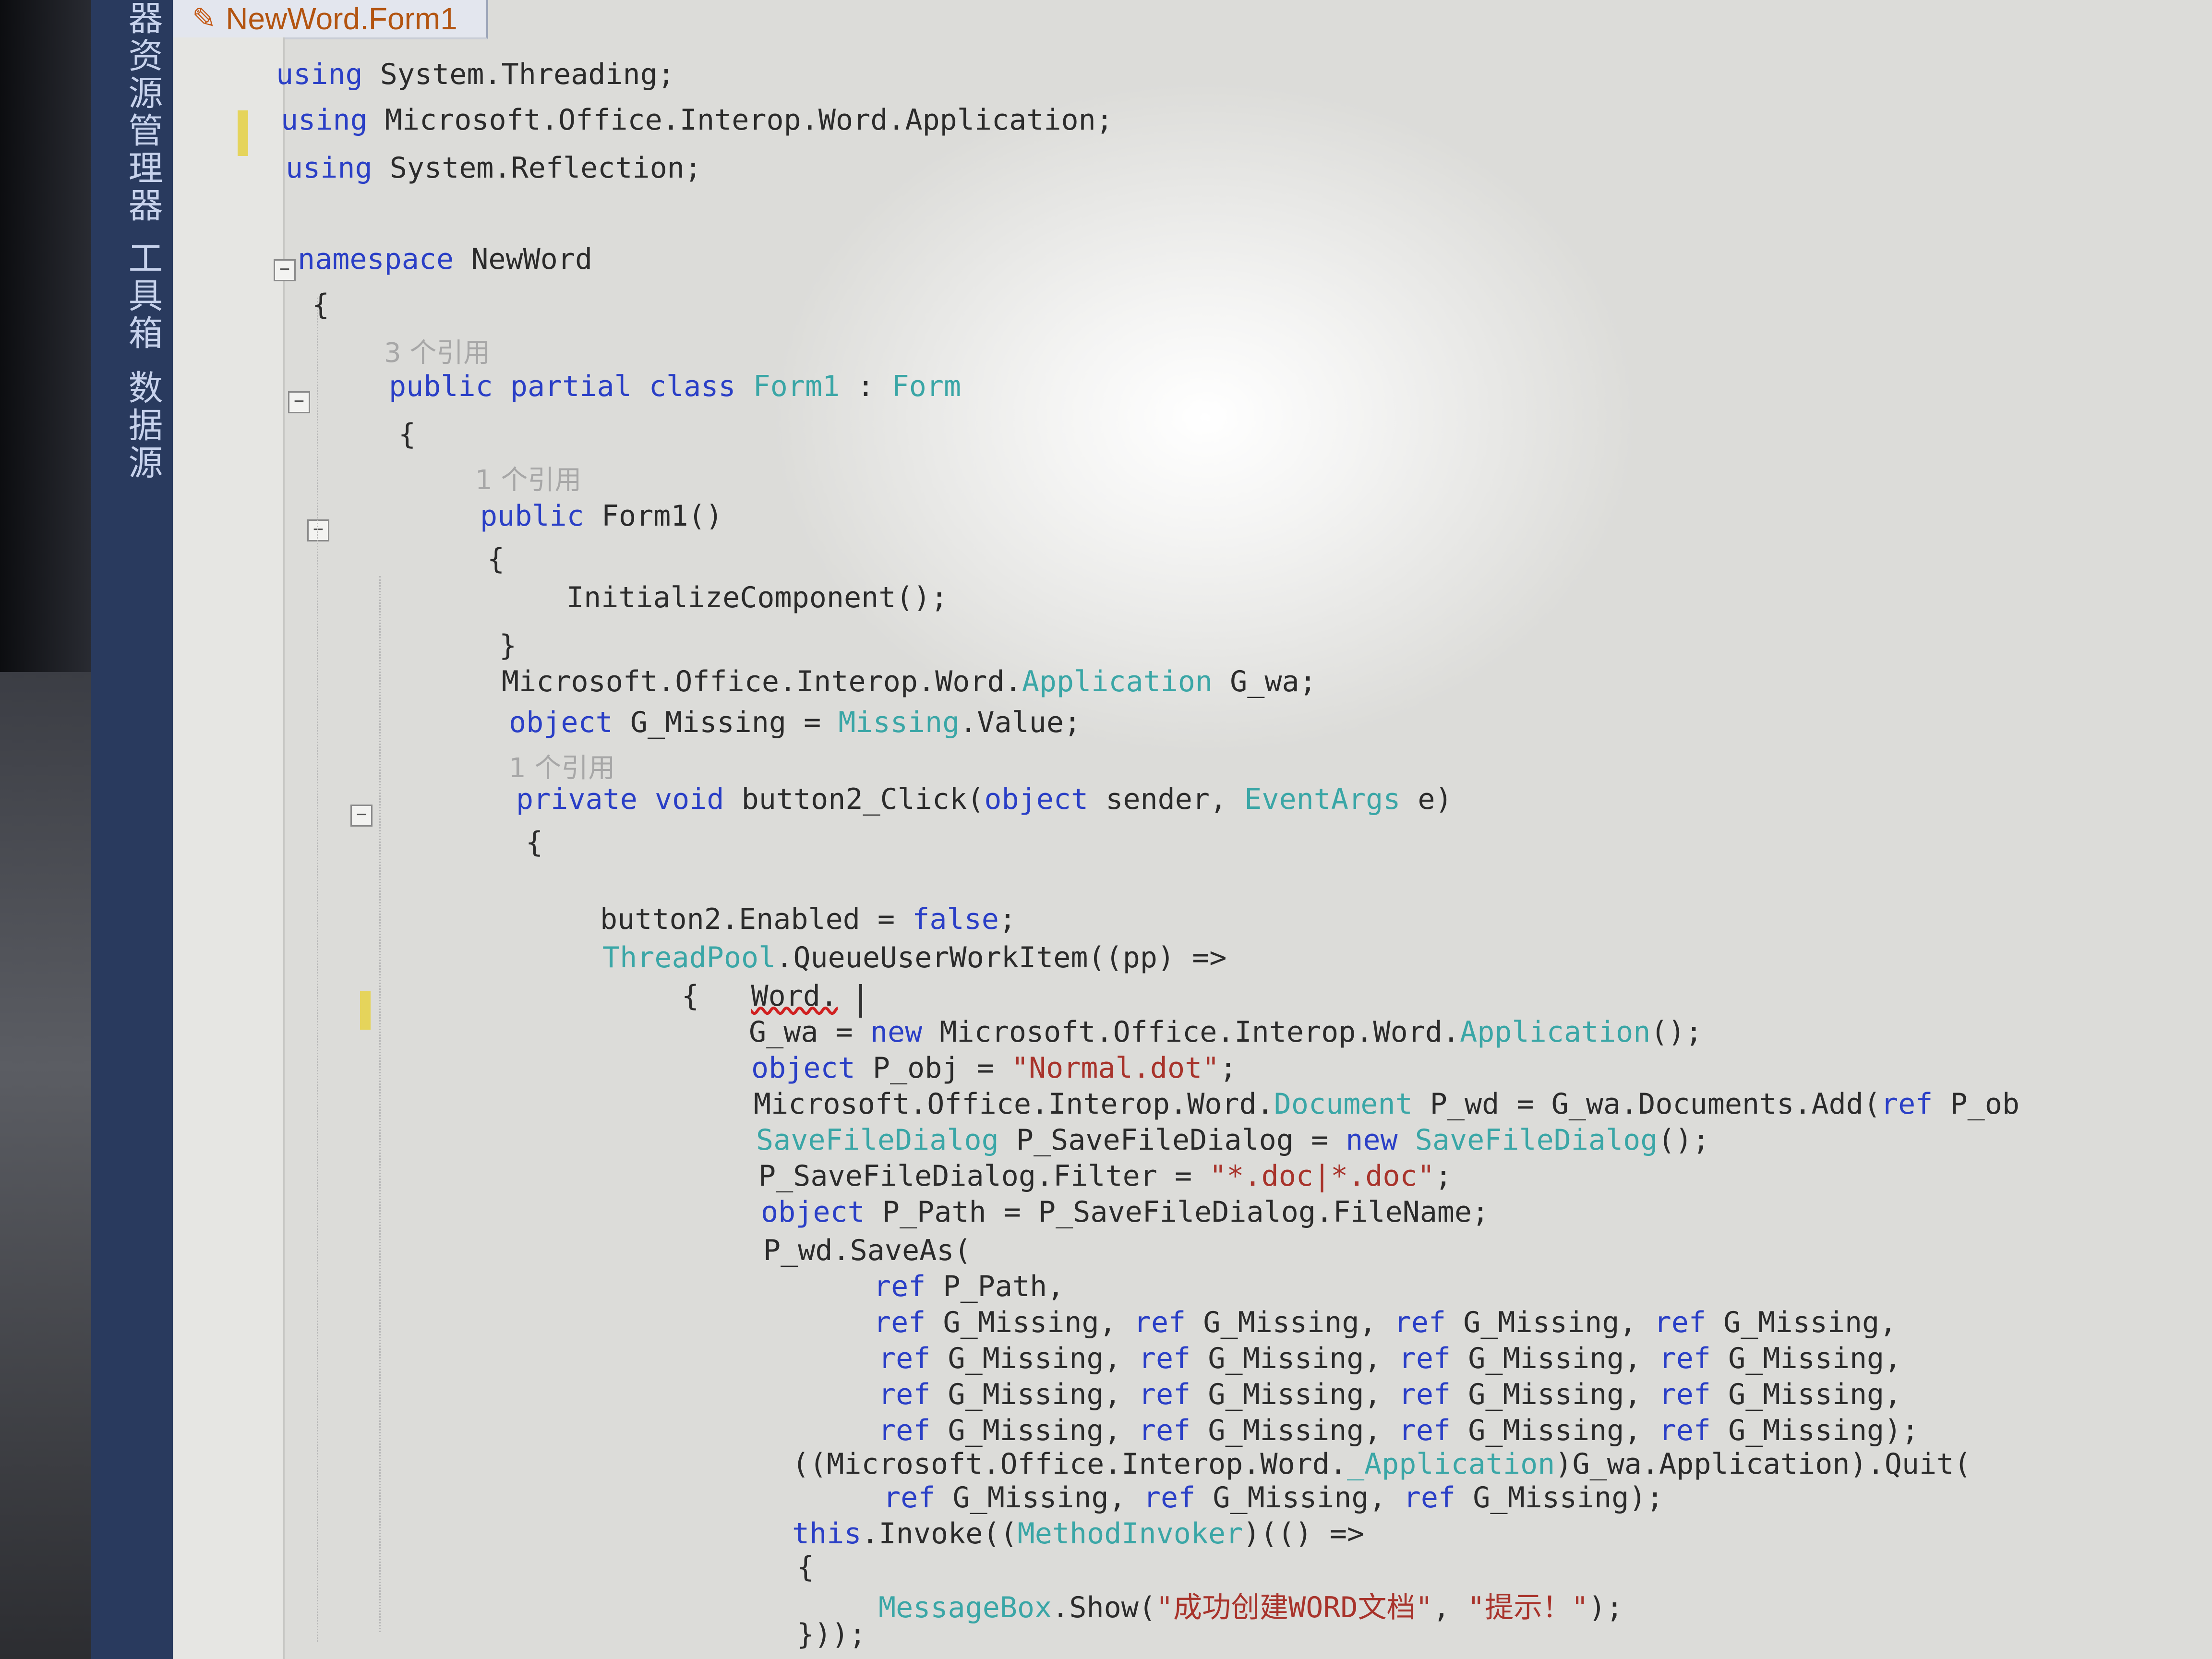  Describe the element at coordinates (1105, 1176) in the screenshot. I see `code-line: P_SaveFileDialog.Filter = "*.doc|*.doc";` at that location.